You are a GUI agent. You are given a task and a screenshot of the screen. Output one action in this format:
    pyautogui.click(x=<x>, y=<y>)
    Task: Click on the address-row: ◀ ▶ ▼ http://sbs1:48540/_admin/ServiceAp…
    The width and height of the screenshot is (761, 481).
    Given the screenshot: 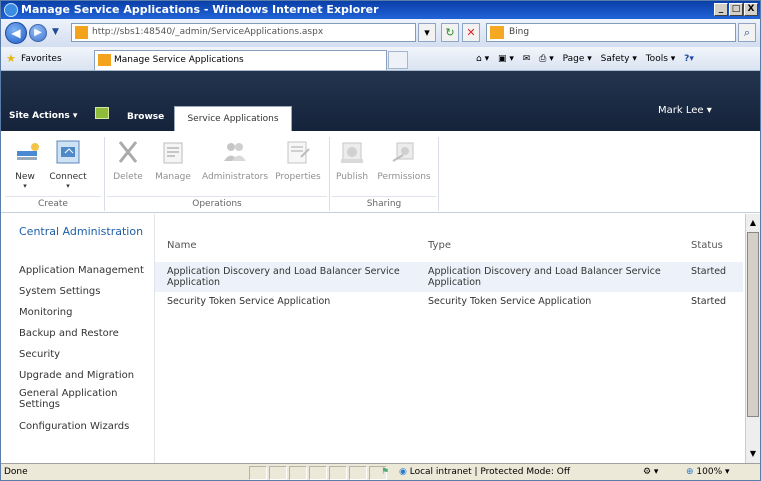 What is the action you would take?
    pyautogui.click(x=380, y=33)
    